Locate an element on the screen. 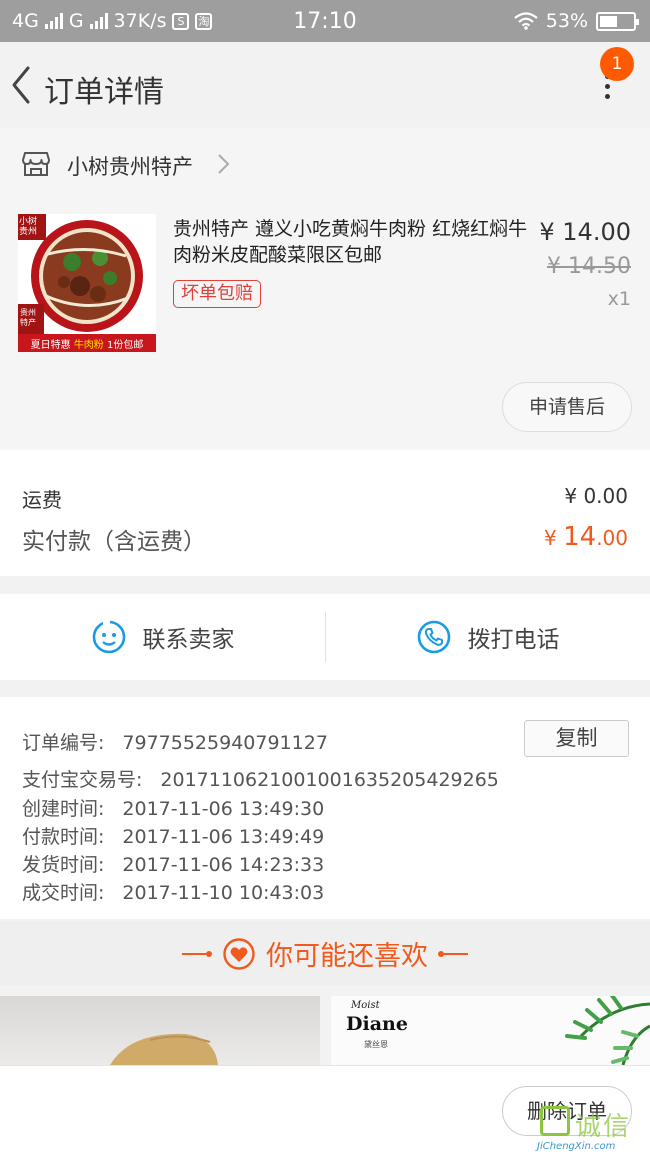 The width and height of the screenshot is (650, 1155). copy-button: 复制 is located at coordinates (576, 738).